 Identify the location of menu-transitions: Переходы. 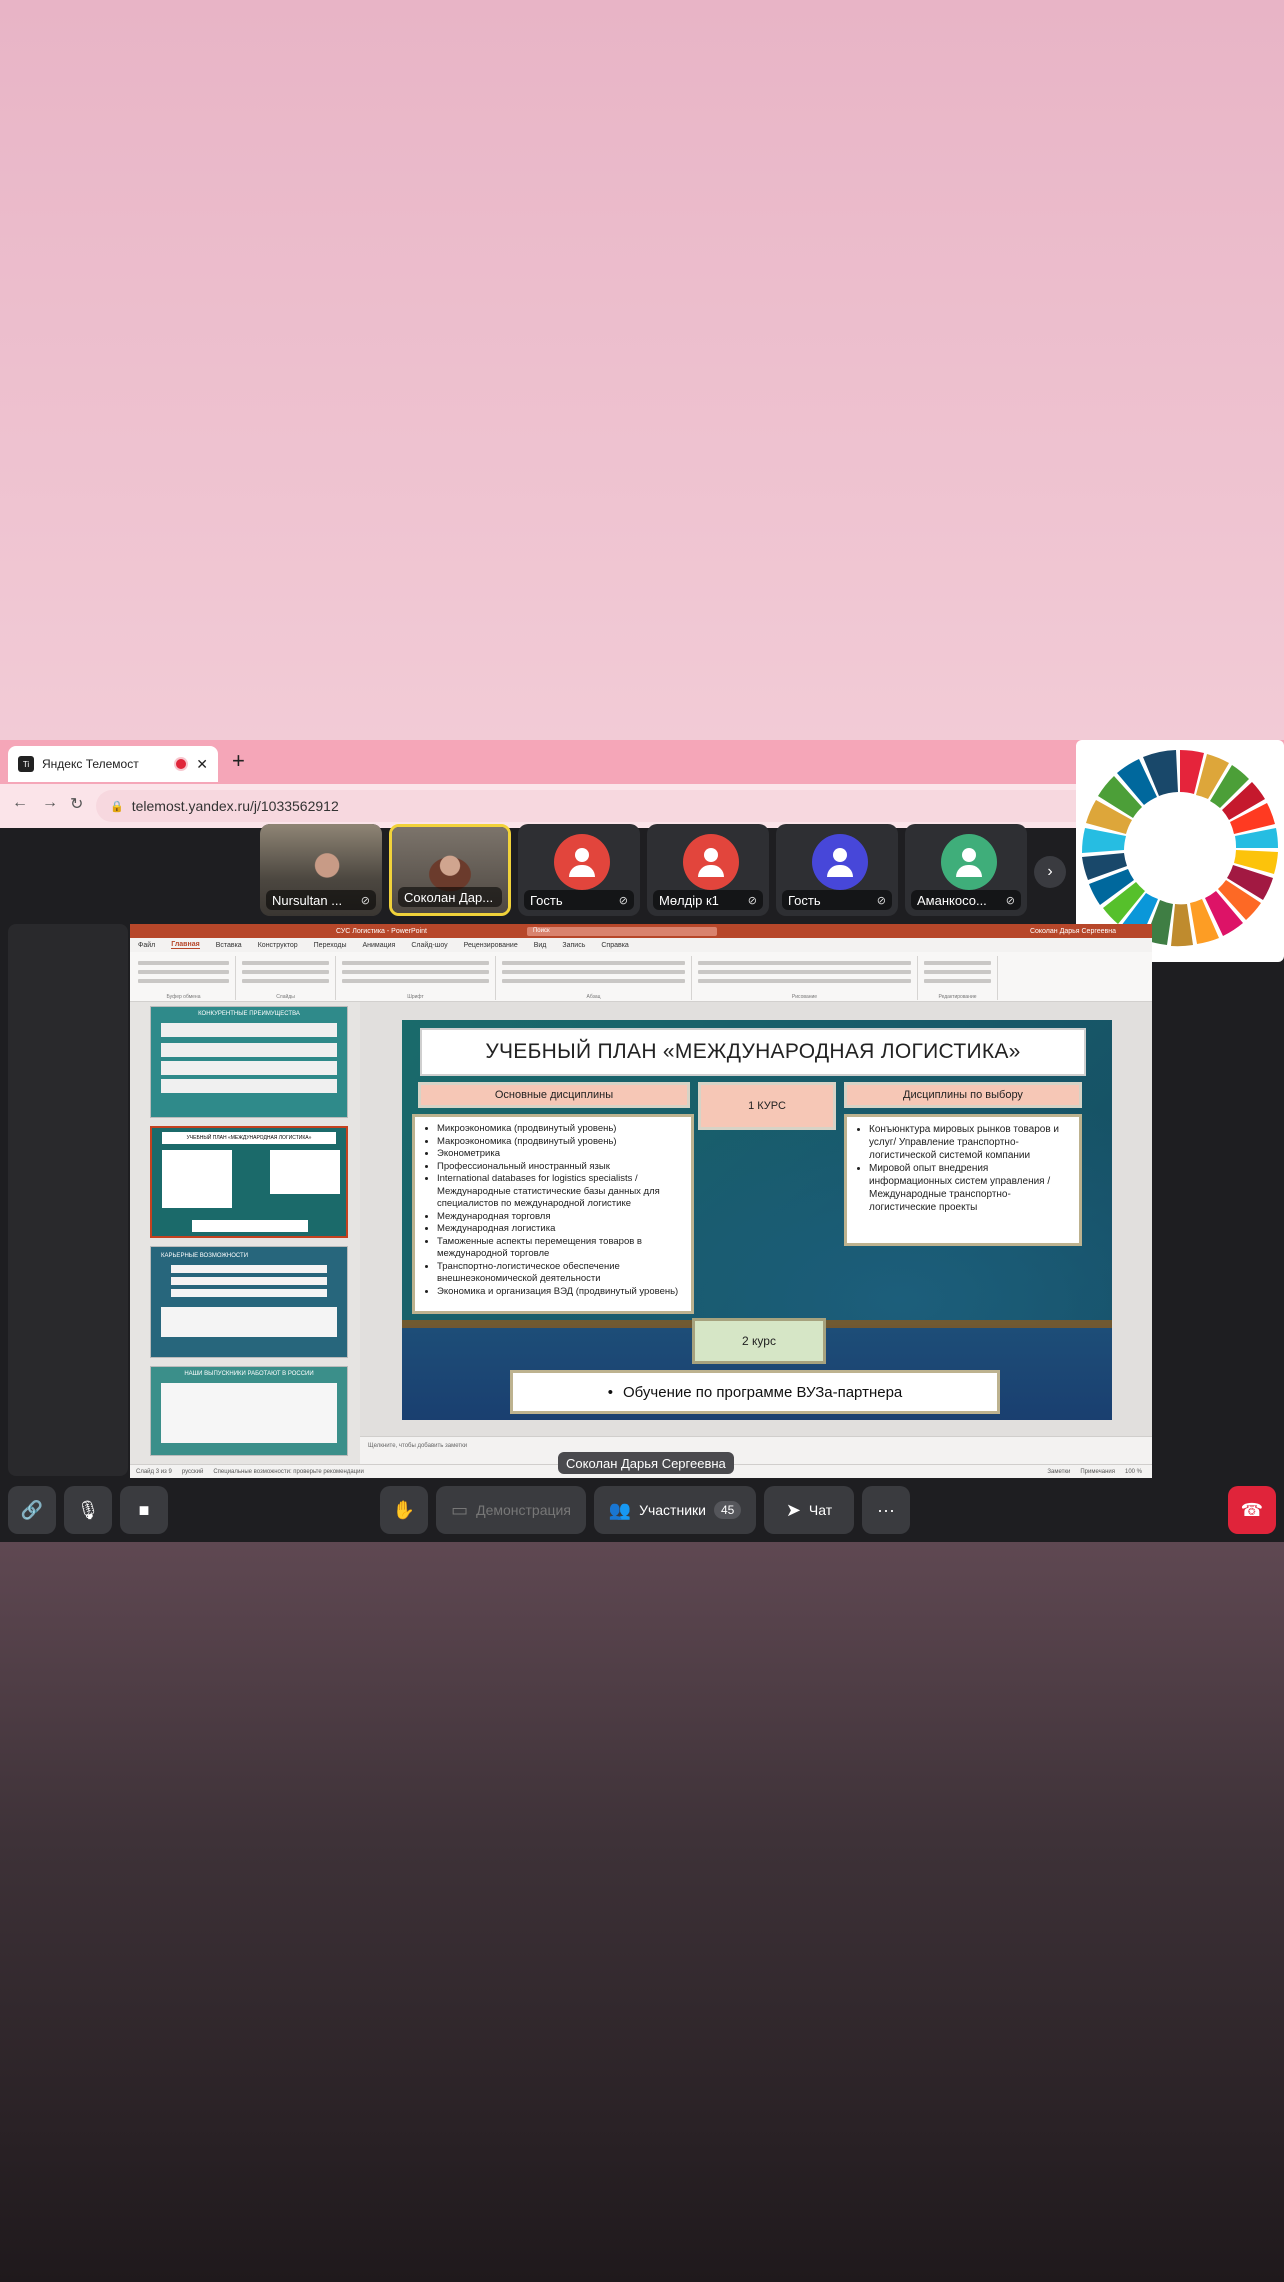
(330, 945).